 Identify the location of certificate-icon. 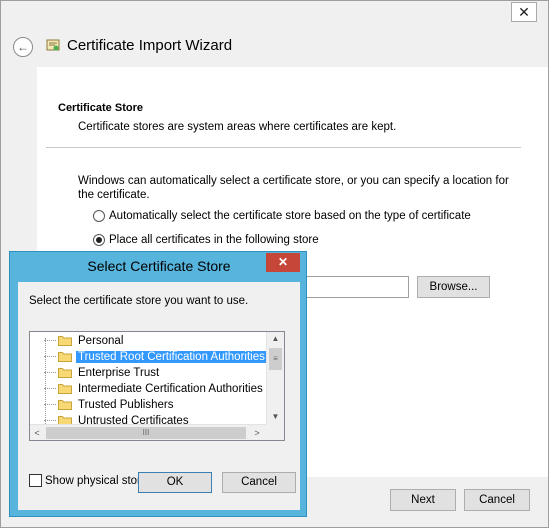
(53, 45).